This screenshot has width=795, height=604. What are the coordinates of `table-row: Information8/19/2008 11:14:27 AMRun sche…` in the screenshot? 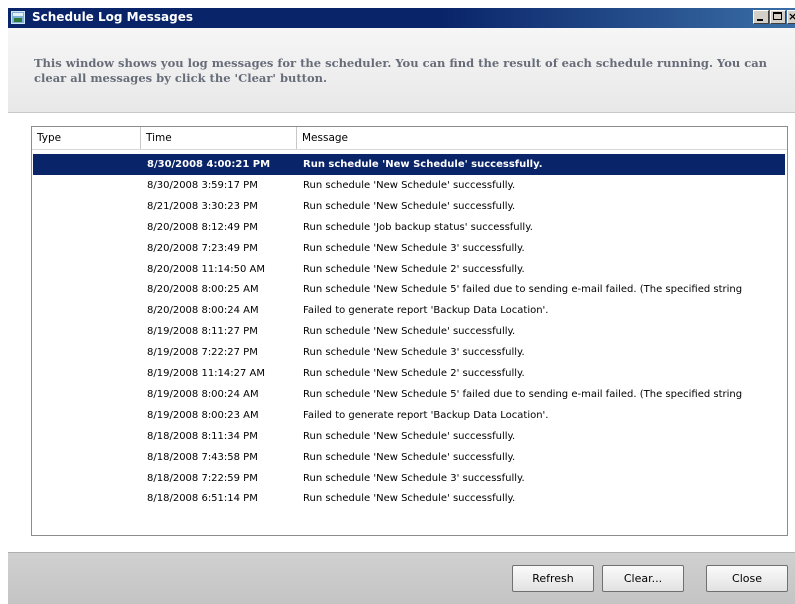 It's located at (409, 373).